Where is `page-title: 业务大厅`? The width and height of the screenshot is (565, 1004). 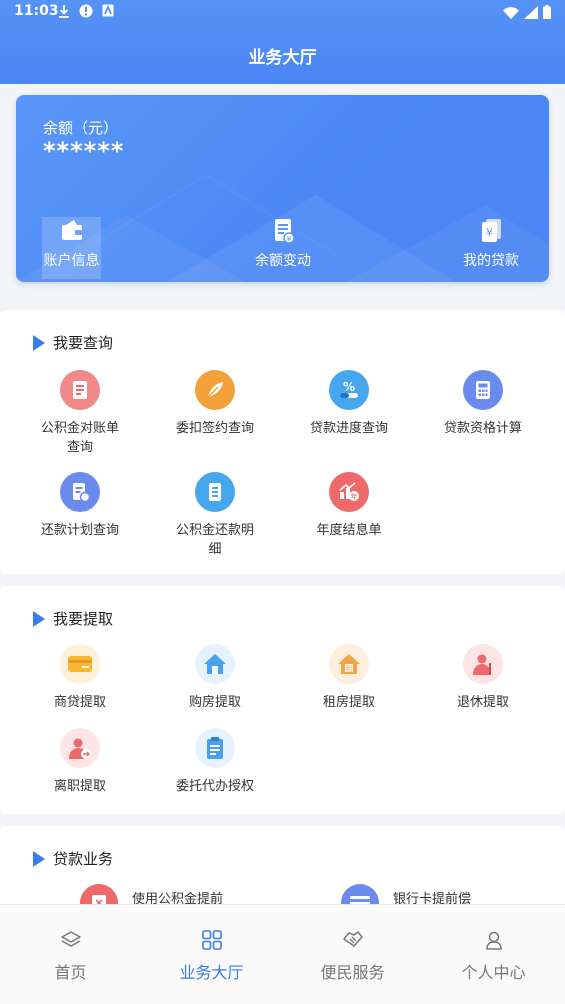 page-title: 业务大厅 is located at coordinates (282, 58).